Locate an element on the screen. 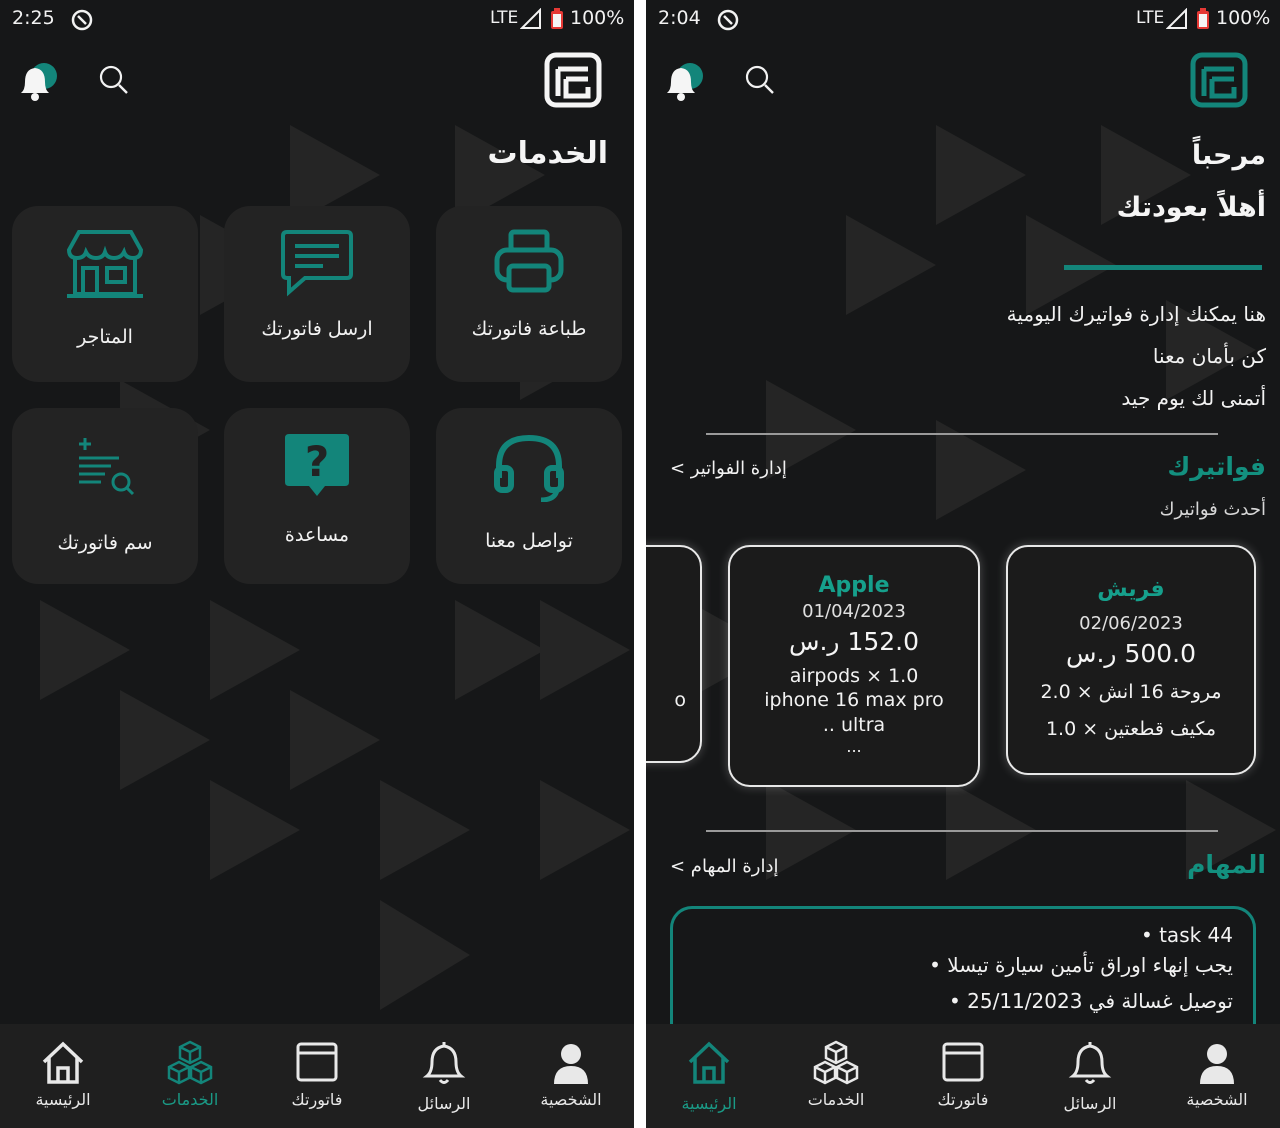  invoices-section-title: فواتيرك is located at coordinates (1216, 466).